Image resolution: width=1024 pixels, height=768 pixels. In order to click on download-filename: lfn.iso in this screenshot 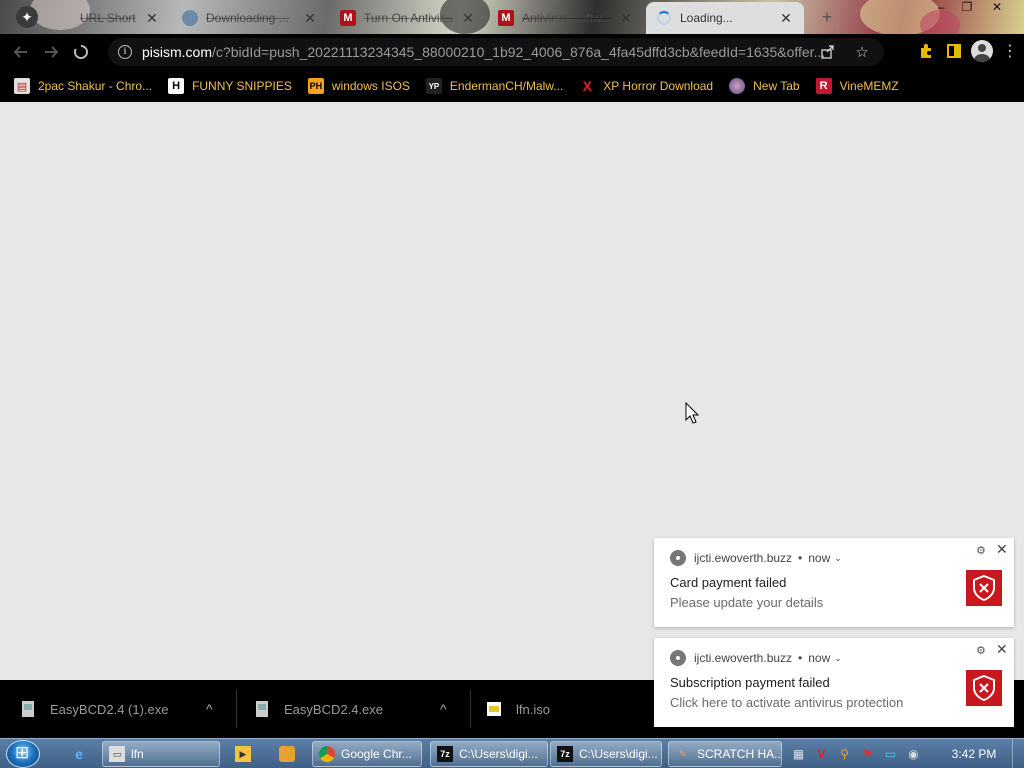, I will do `click(533, 709)`.